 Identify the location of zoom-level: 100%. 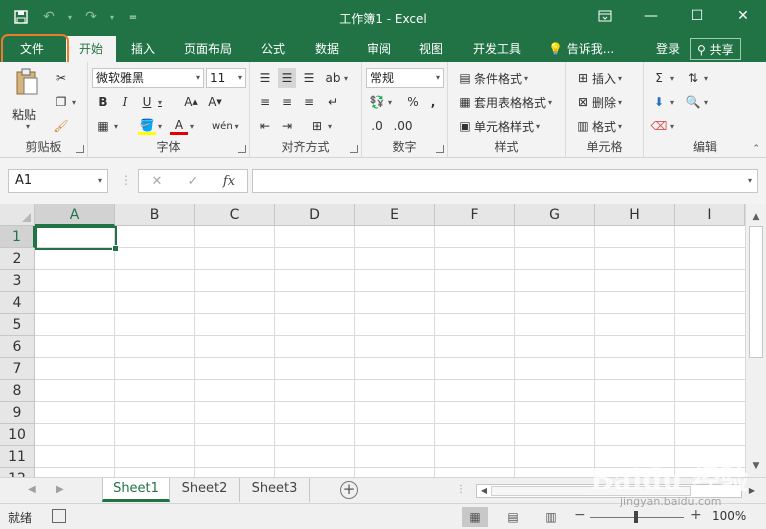
(729, 516).